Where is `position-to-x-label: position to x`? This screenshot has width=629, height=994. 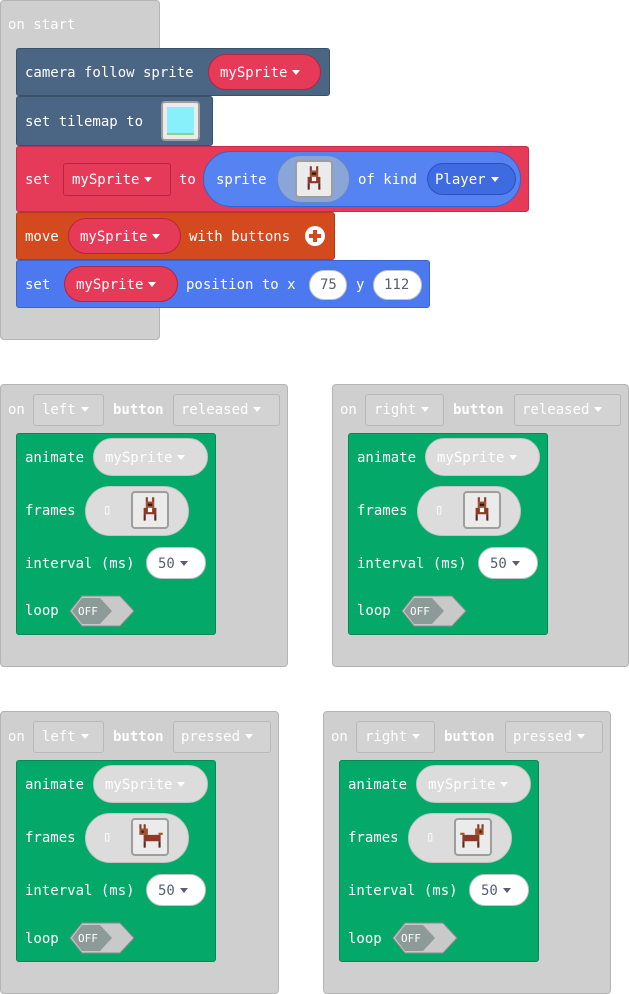 position-to-x-label: position to x is located at coordinates (241, 285).